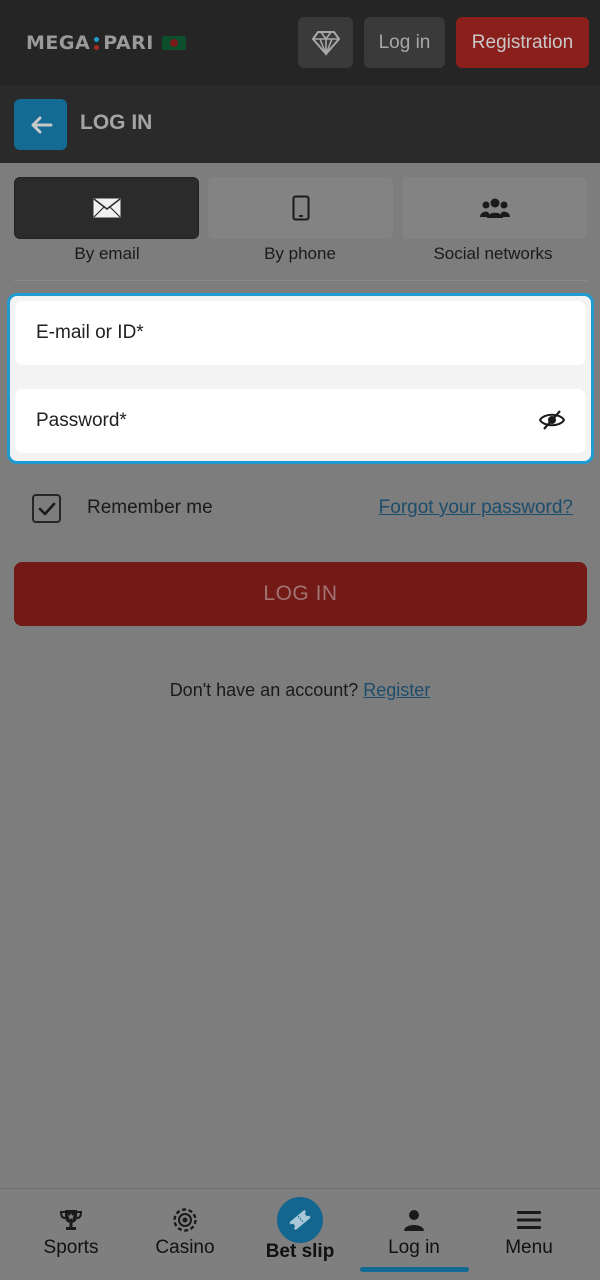 This screenshot has height=1280, width=600. What do you see at coordinates (300, 124) in the screenshot?
I see `page-titlebar: LOG IN` at bounding box center [300, 124].